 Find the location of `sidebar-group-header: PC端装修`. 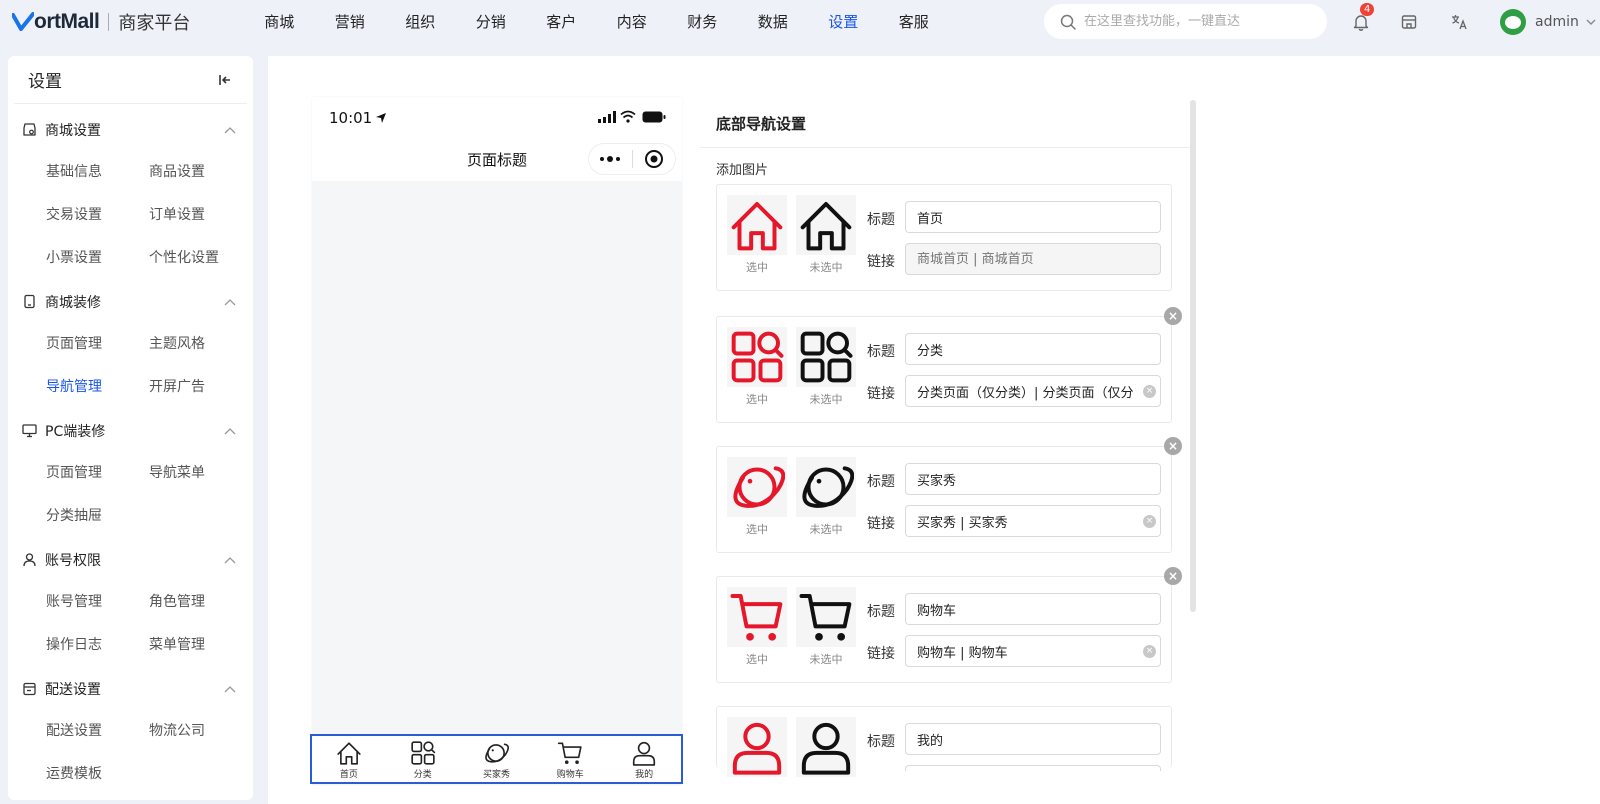

sidebar-group-header: PC端装修 is located at coordinates (130, 430).